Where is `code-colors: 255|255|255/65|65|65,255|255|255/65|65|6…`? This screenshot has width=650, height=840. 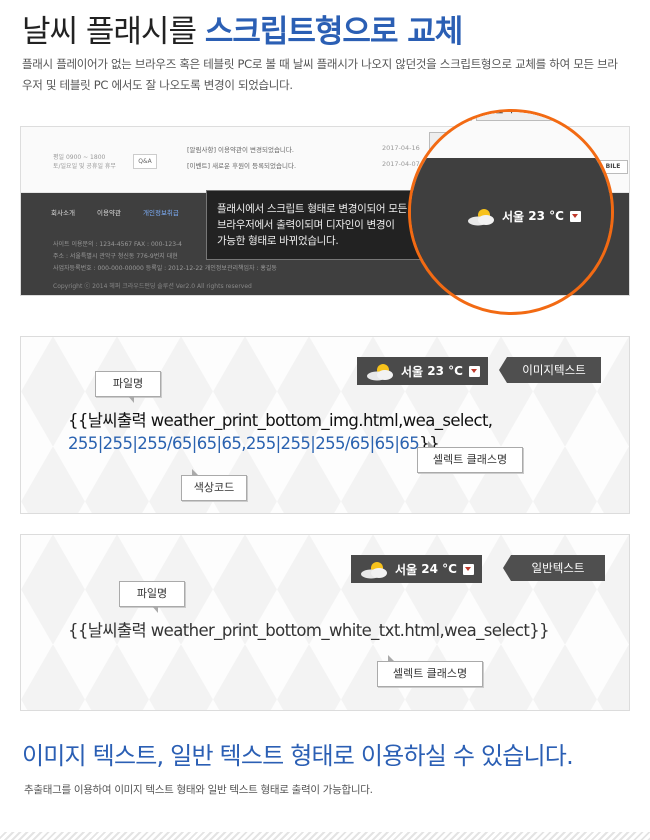 code-colors: 255|255|255/65|65|65,255|255|255/65|65|6… is located at coordinates (244, 443).